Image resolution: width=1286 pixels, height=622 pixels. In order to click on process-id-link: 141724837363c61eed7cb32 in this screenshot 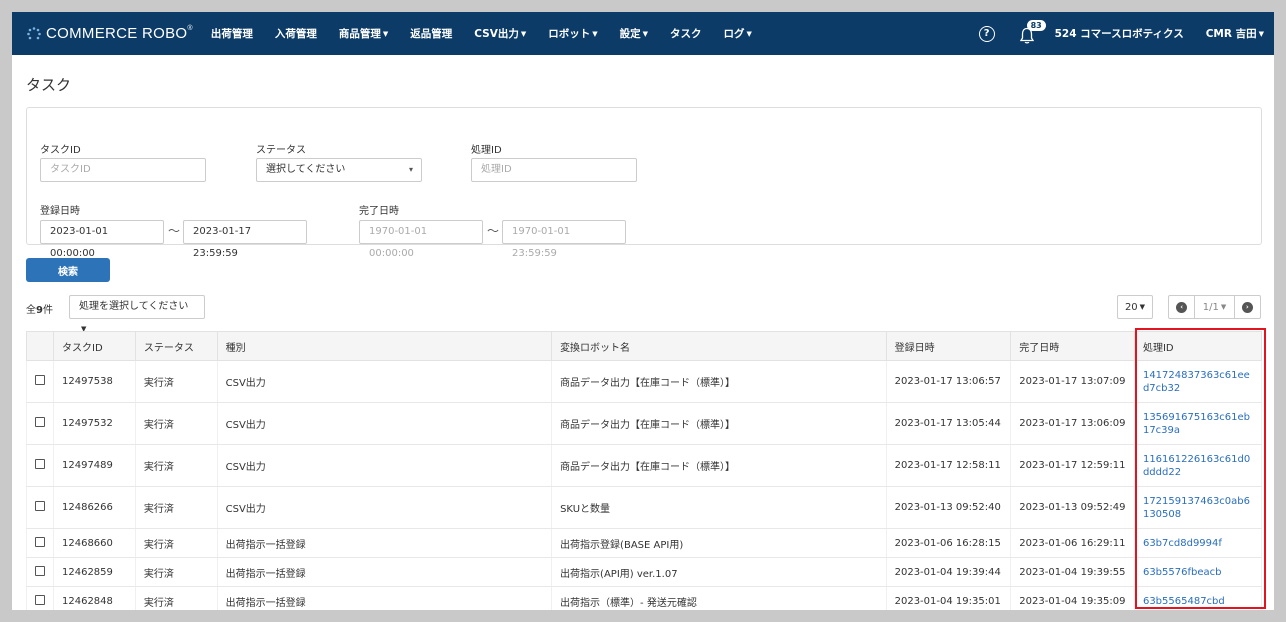, I will do `click(1198, 382)`.